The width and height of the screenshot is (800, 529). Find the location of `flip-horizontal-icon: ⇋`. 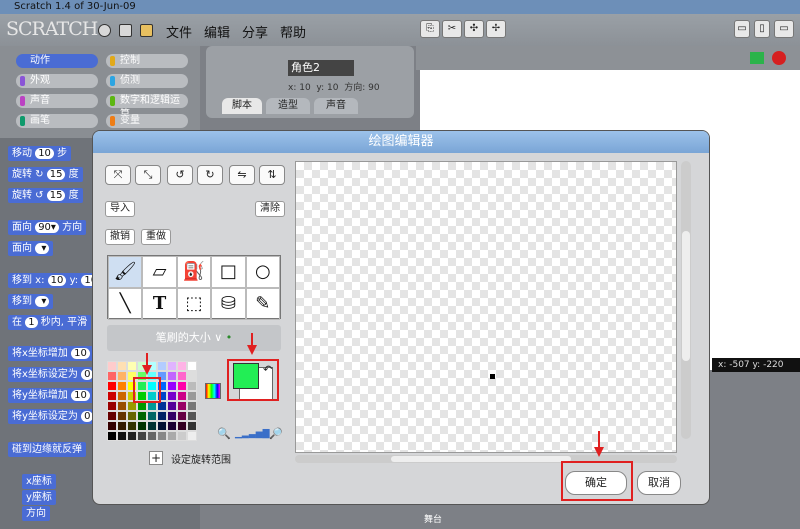

flip-horizontal-icon: ⇋ is located at coordinates (242, 175).